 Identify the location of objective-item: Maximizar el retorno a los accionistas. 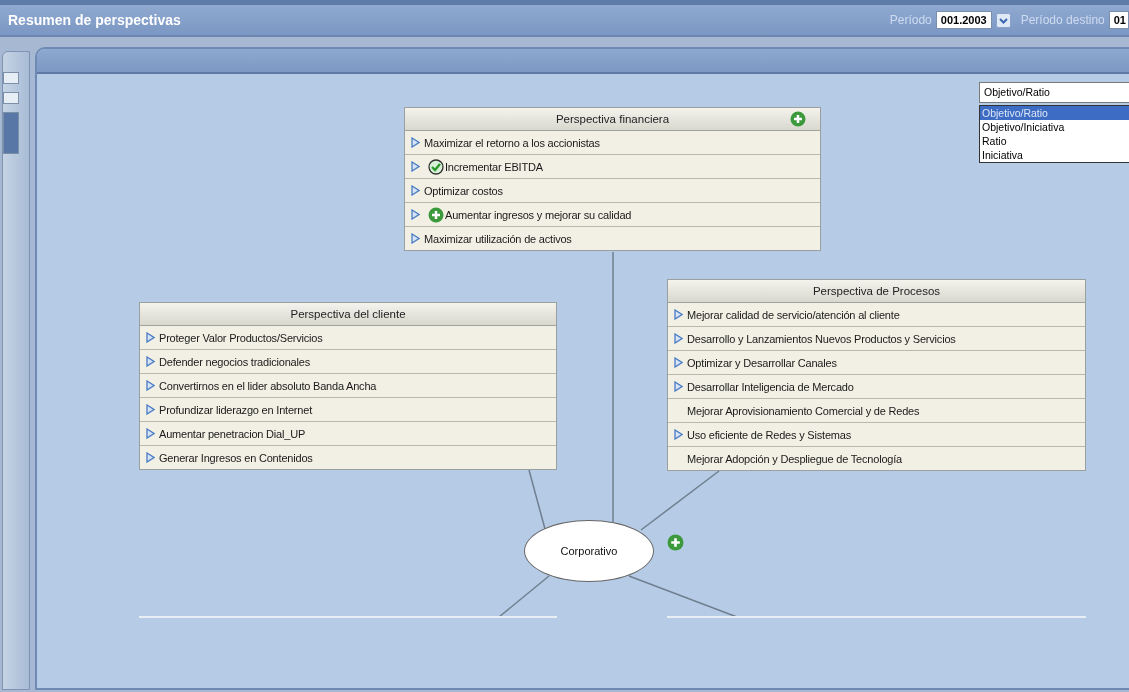
(512, 142).